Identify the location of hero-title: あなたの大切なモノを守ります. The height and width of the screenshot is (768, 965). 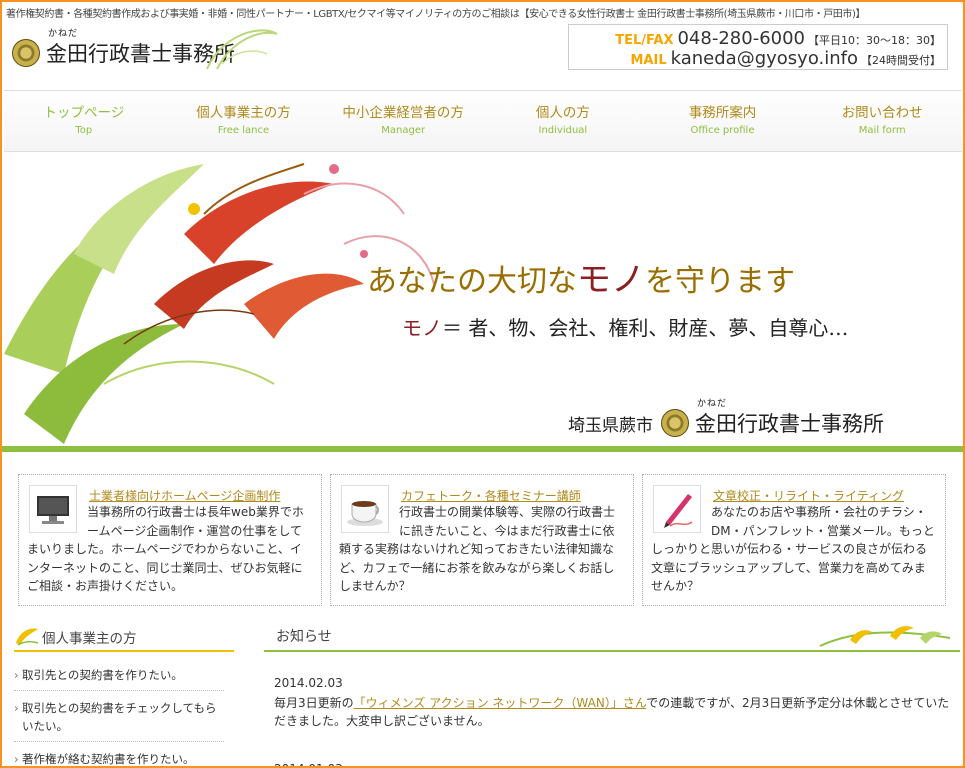
(581, 280).